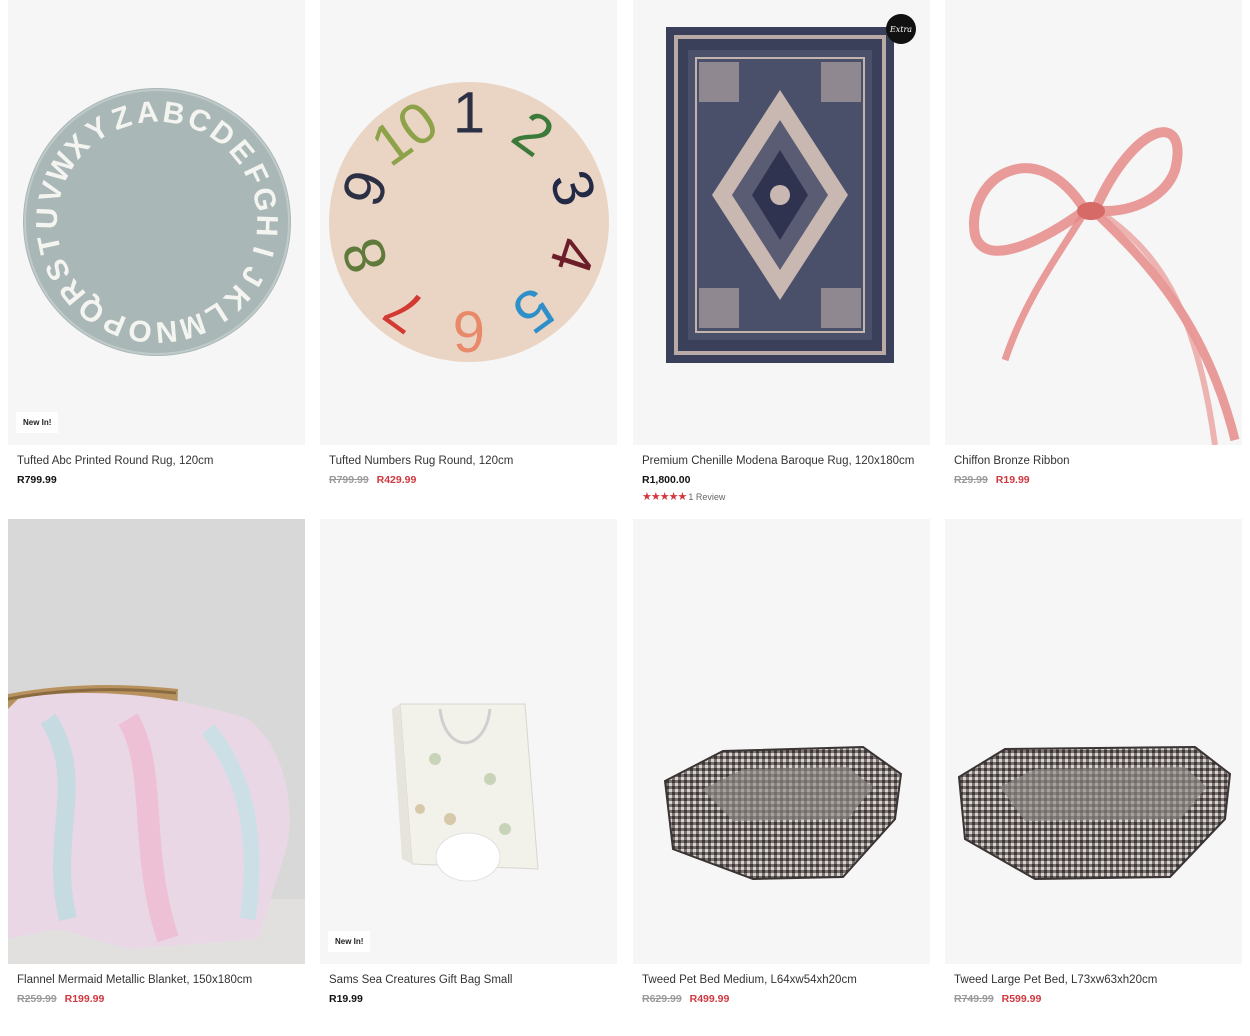  I want to click on price-current: R1,800.00, so click(666, 480).